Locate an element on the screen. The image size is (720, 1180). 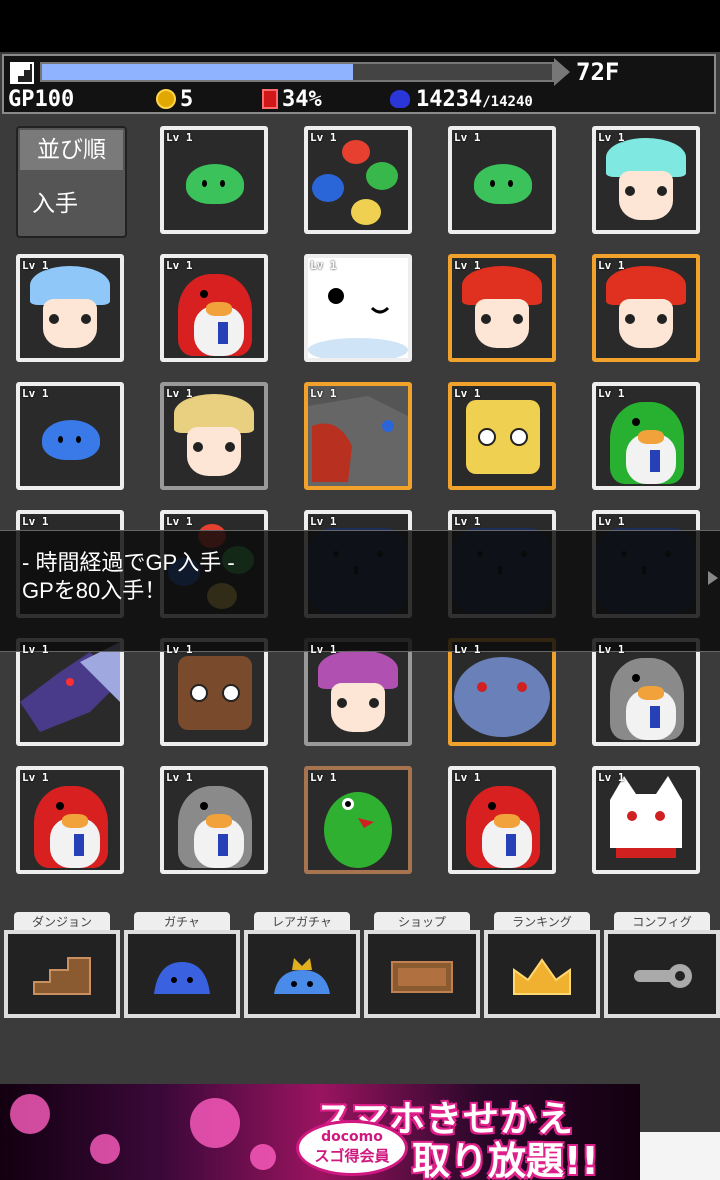
menu-button-4: ショップ is located at coordinates (422, 965).